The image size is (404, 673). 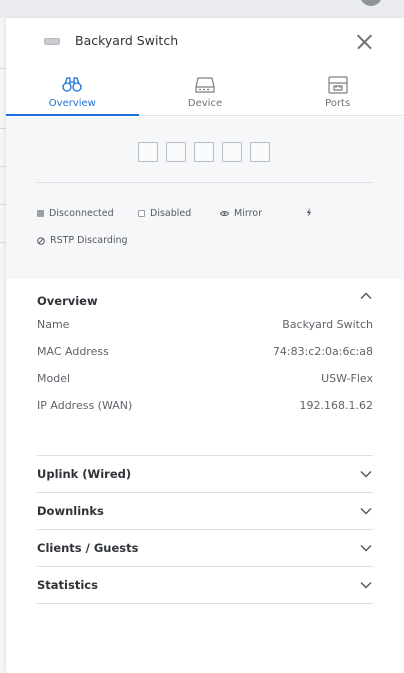 What do you see at coordinates (205, 547) in the screenshot?
I see `section-clients: Clients / Guests` at bounding box center [205, 547].